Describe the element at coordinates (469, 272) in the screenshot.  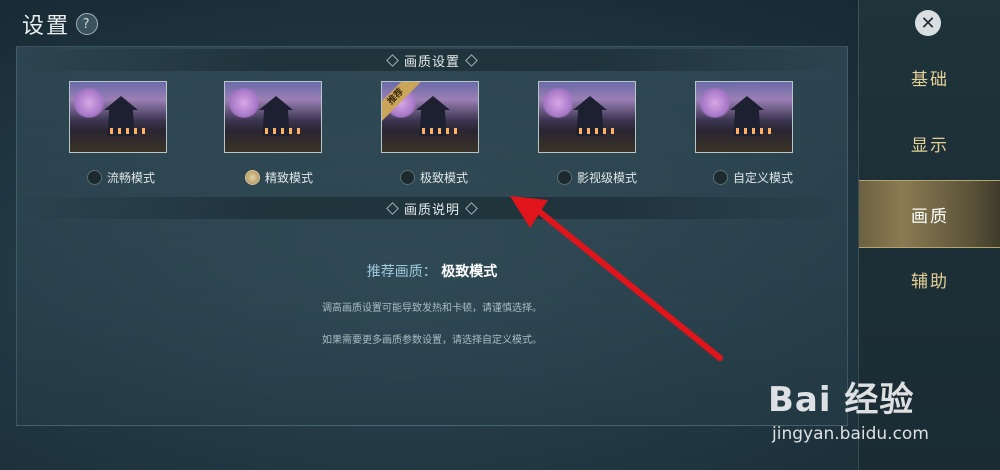
I see `recommend-value: 极致模式` at that location.